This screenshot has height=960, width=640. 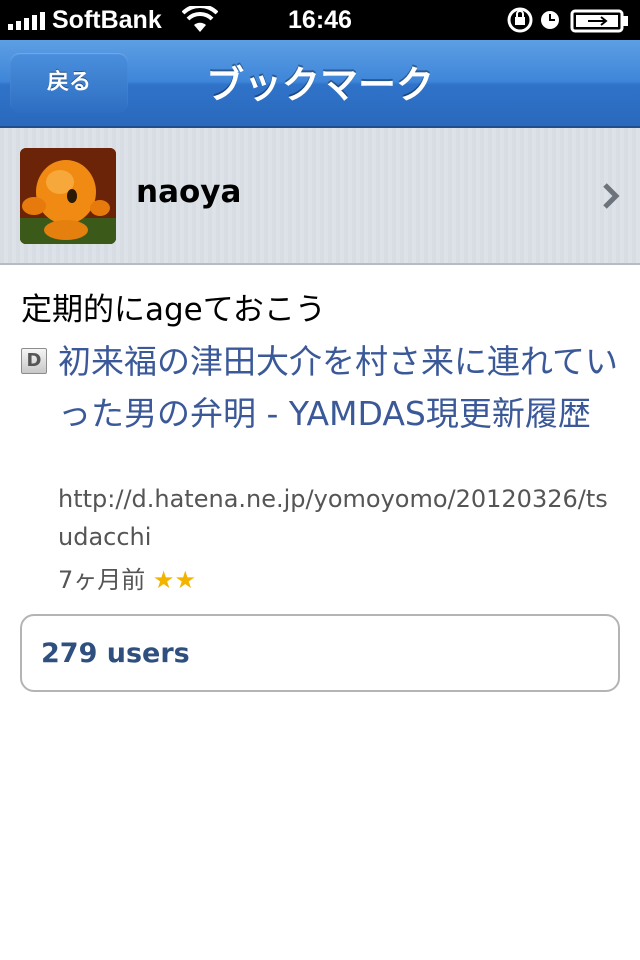 I want to click on username: naoya, so click(x=189, y=192).